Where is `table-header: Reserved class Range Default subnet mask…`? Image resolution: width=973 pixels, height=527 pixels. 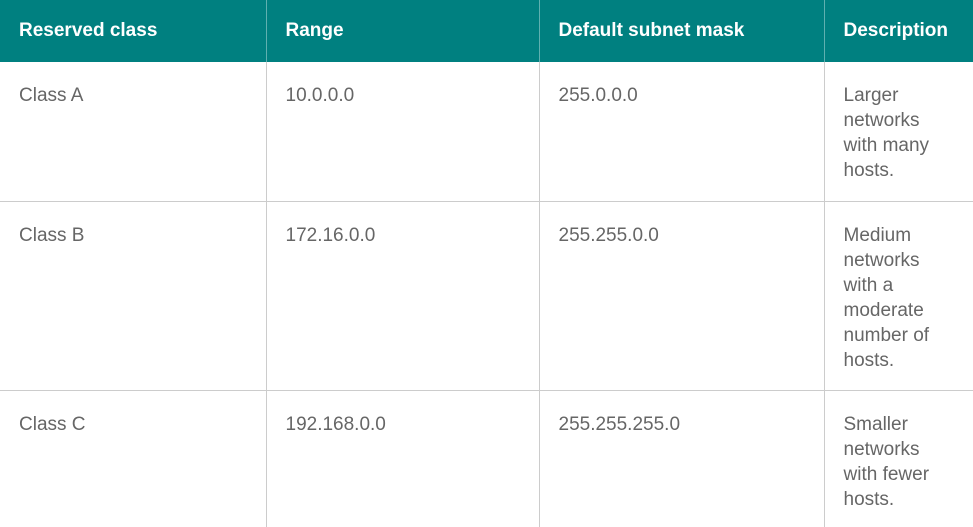
table-header: Reserved class Range Default subnet mask… is located at coordinates (486, 31).